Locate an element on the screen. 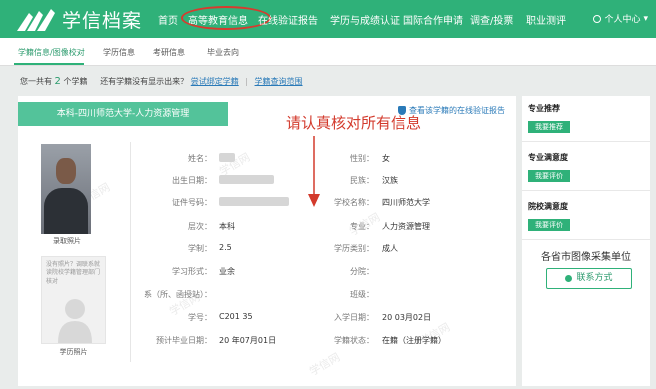 This screenshot has width=656, height=389. field-label-department: 系（所、函授站）： is located at coordinates (178, 294).